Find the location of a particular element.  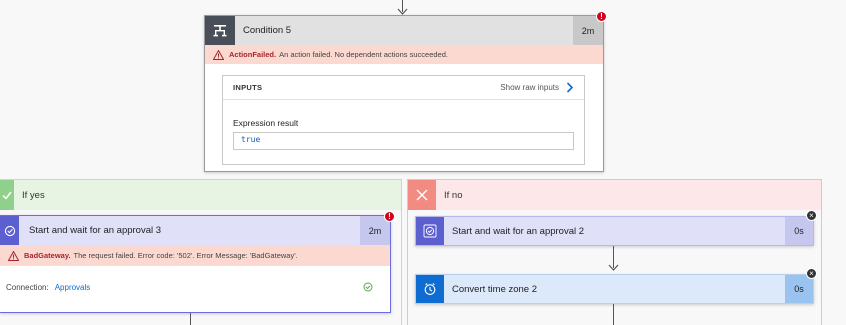

clock-icon is located at coordinates (430, 289).